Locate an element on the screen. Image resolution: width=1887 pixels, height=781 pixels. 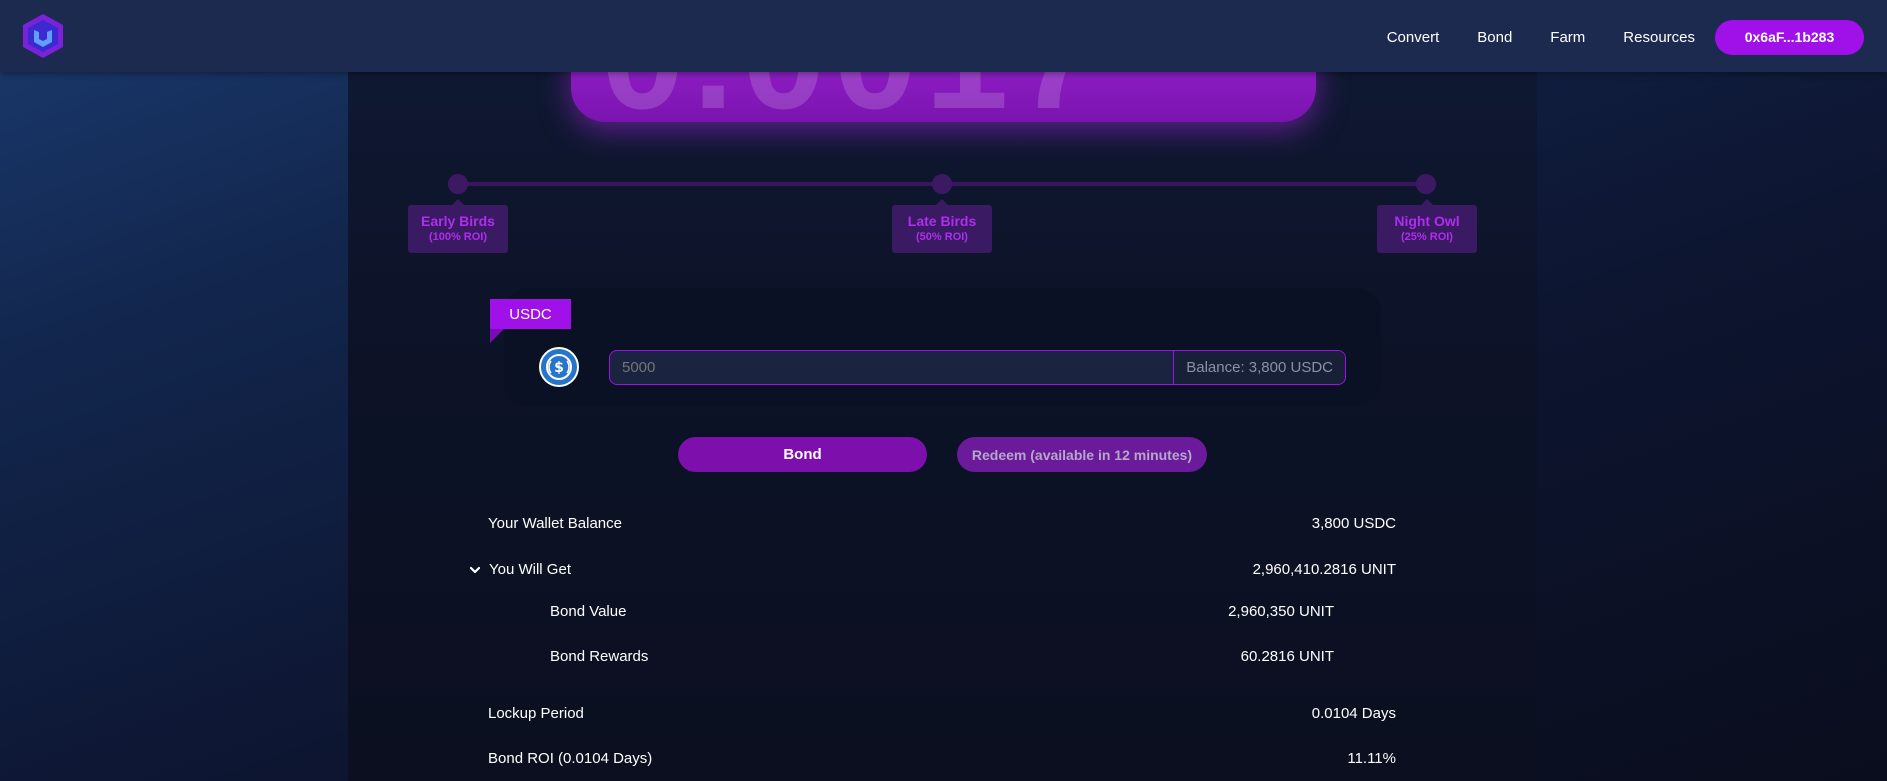
bond-value-amount: 2,960,350 UNIT is located at coordinates (1281, 611).